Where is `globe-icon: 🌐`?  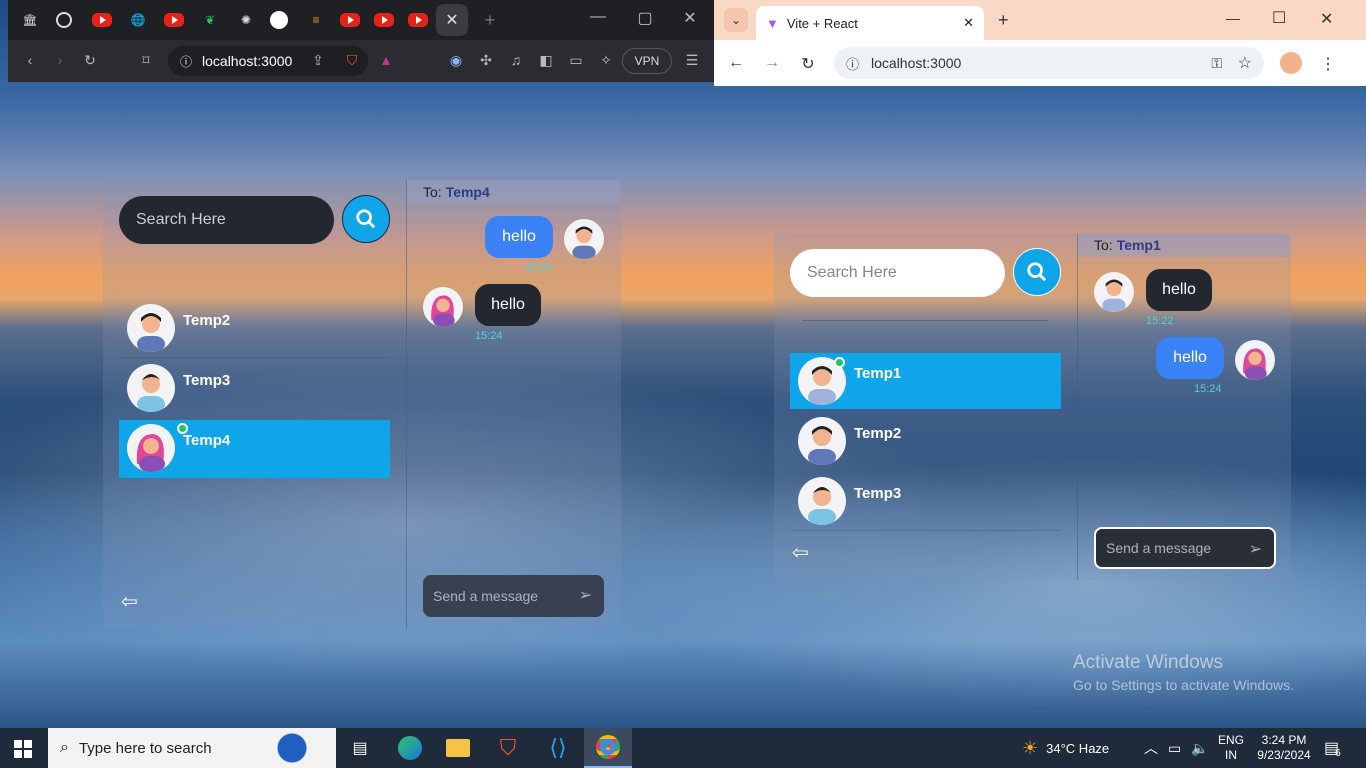
globe-icon: 🌐 is located at coordinates (138, 20).